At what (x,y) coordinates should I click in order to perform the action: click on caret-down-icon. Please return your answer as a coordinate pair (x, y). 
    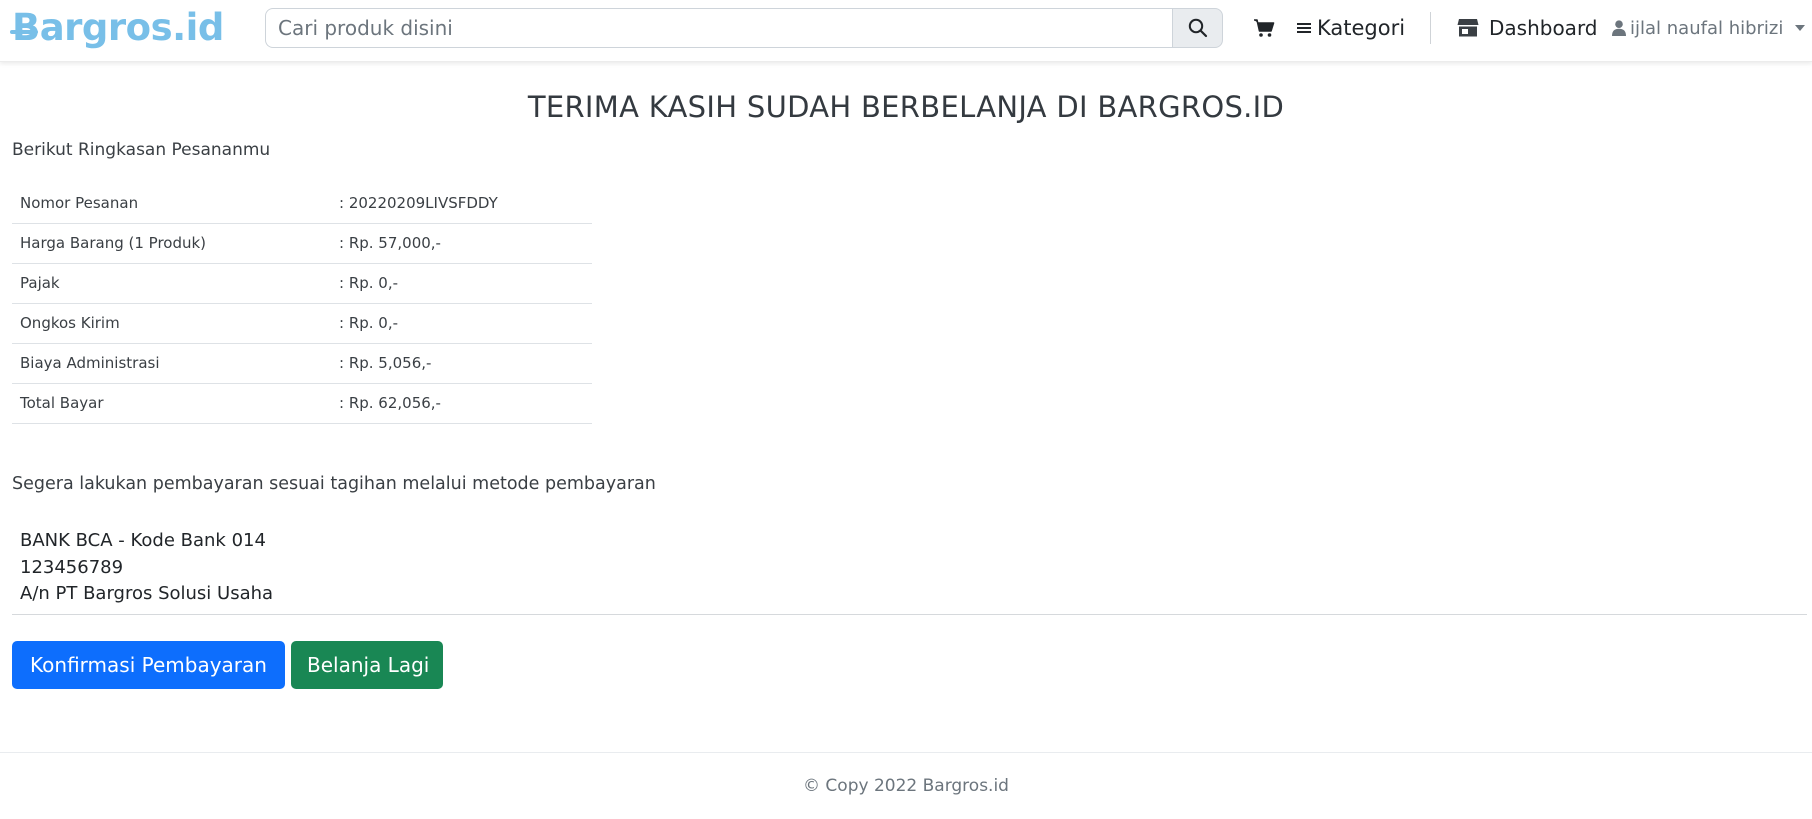
    Looking at the image, I should click on (1800, 28).